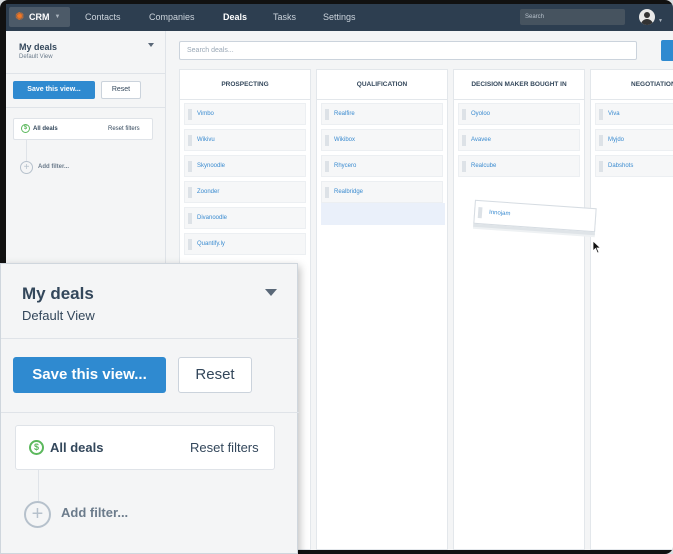  I want to click on deal-card: Realfire, so click(382, 114).